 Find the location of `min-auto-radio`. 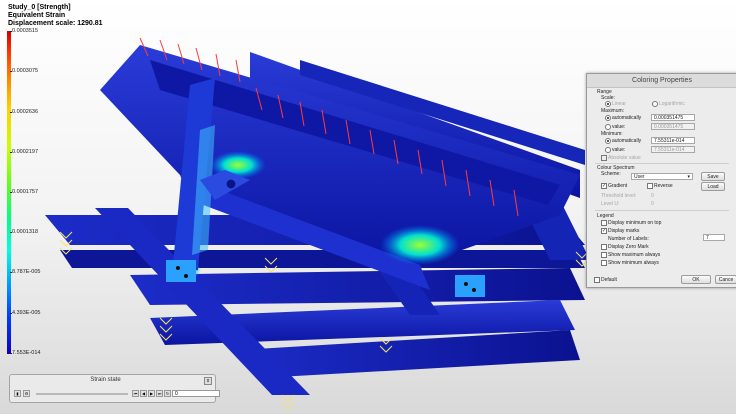

min-auto-radio is located at coordinates (608, 141).